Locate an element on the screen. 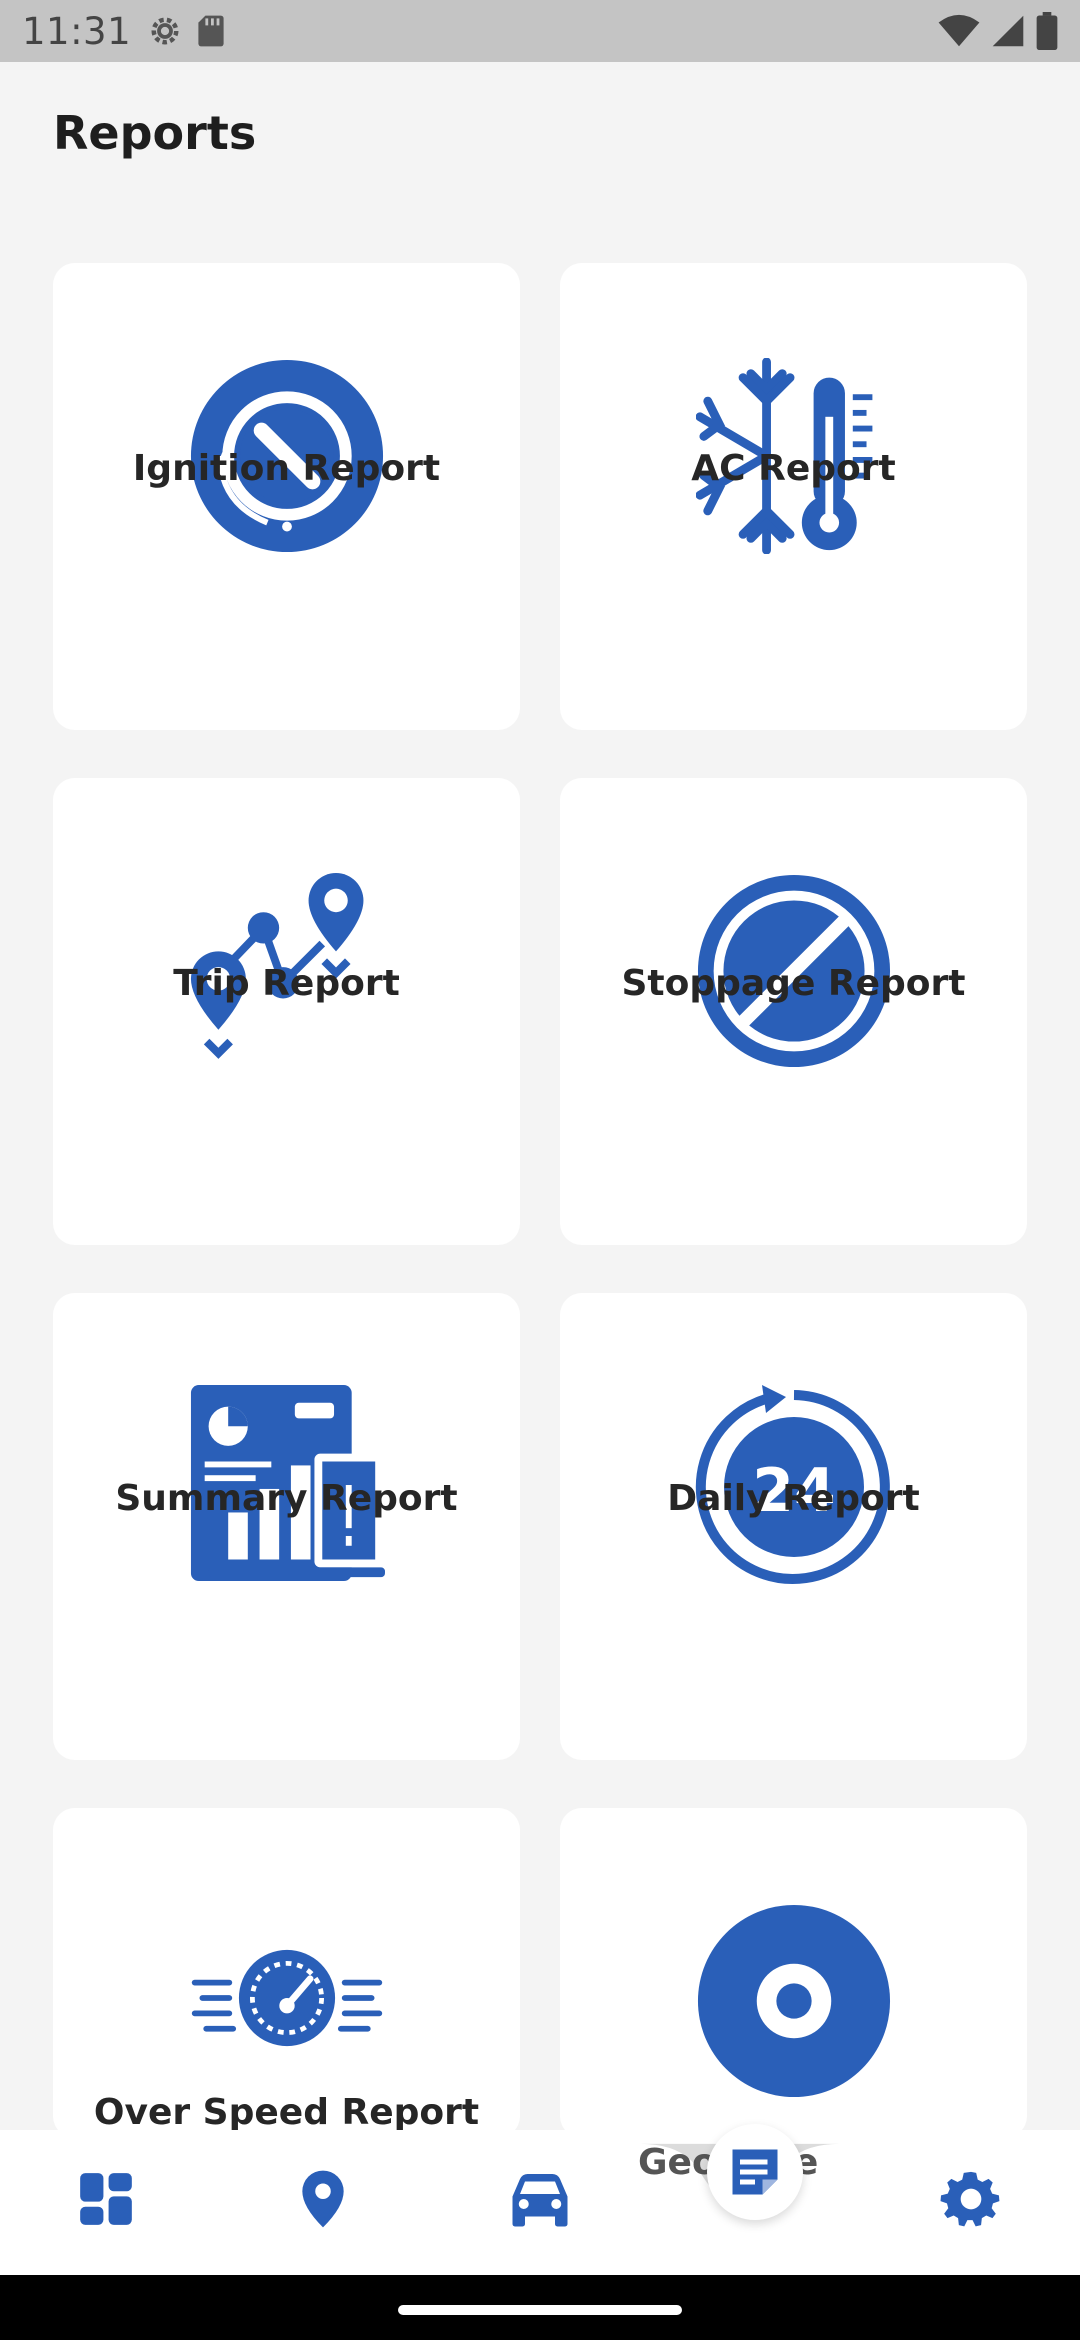  ignition-report-card: Ignition Report is located at coordinates (286, 496).